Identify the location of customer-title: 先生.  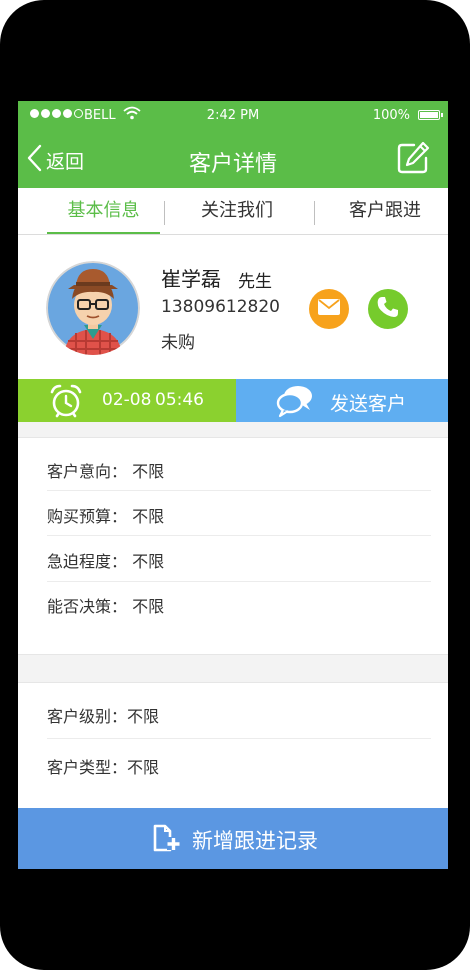
(255, 282).